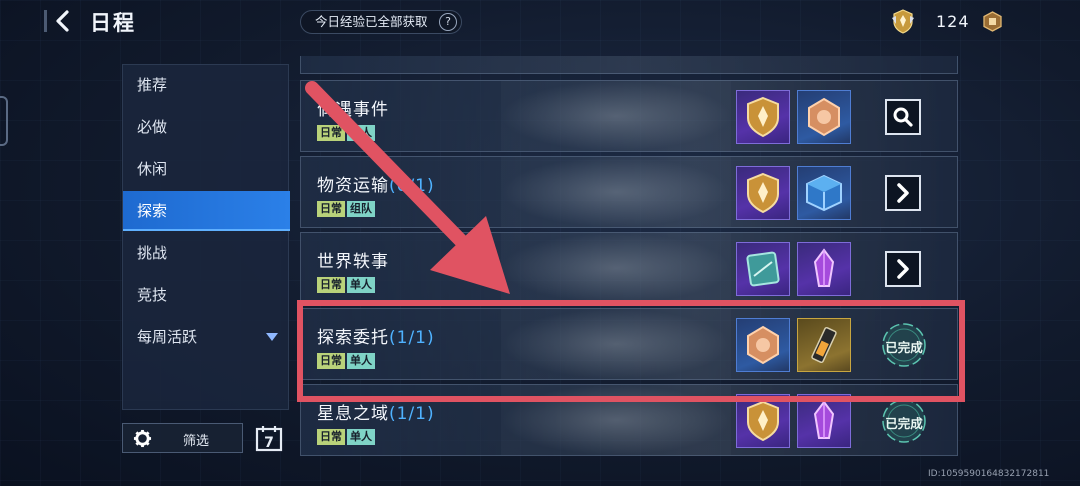 Image resolution: width=1080 pixels, height=486 pixels. Describe the element at coordinates (272, 337) in the screenshot. I see `dropdown-caret-icon` at that location.